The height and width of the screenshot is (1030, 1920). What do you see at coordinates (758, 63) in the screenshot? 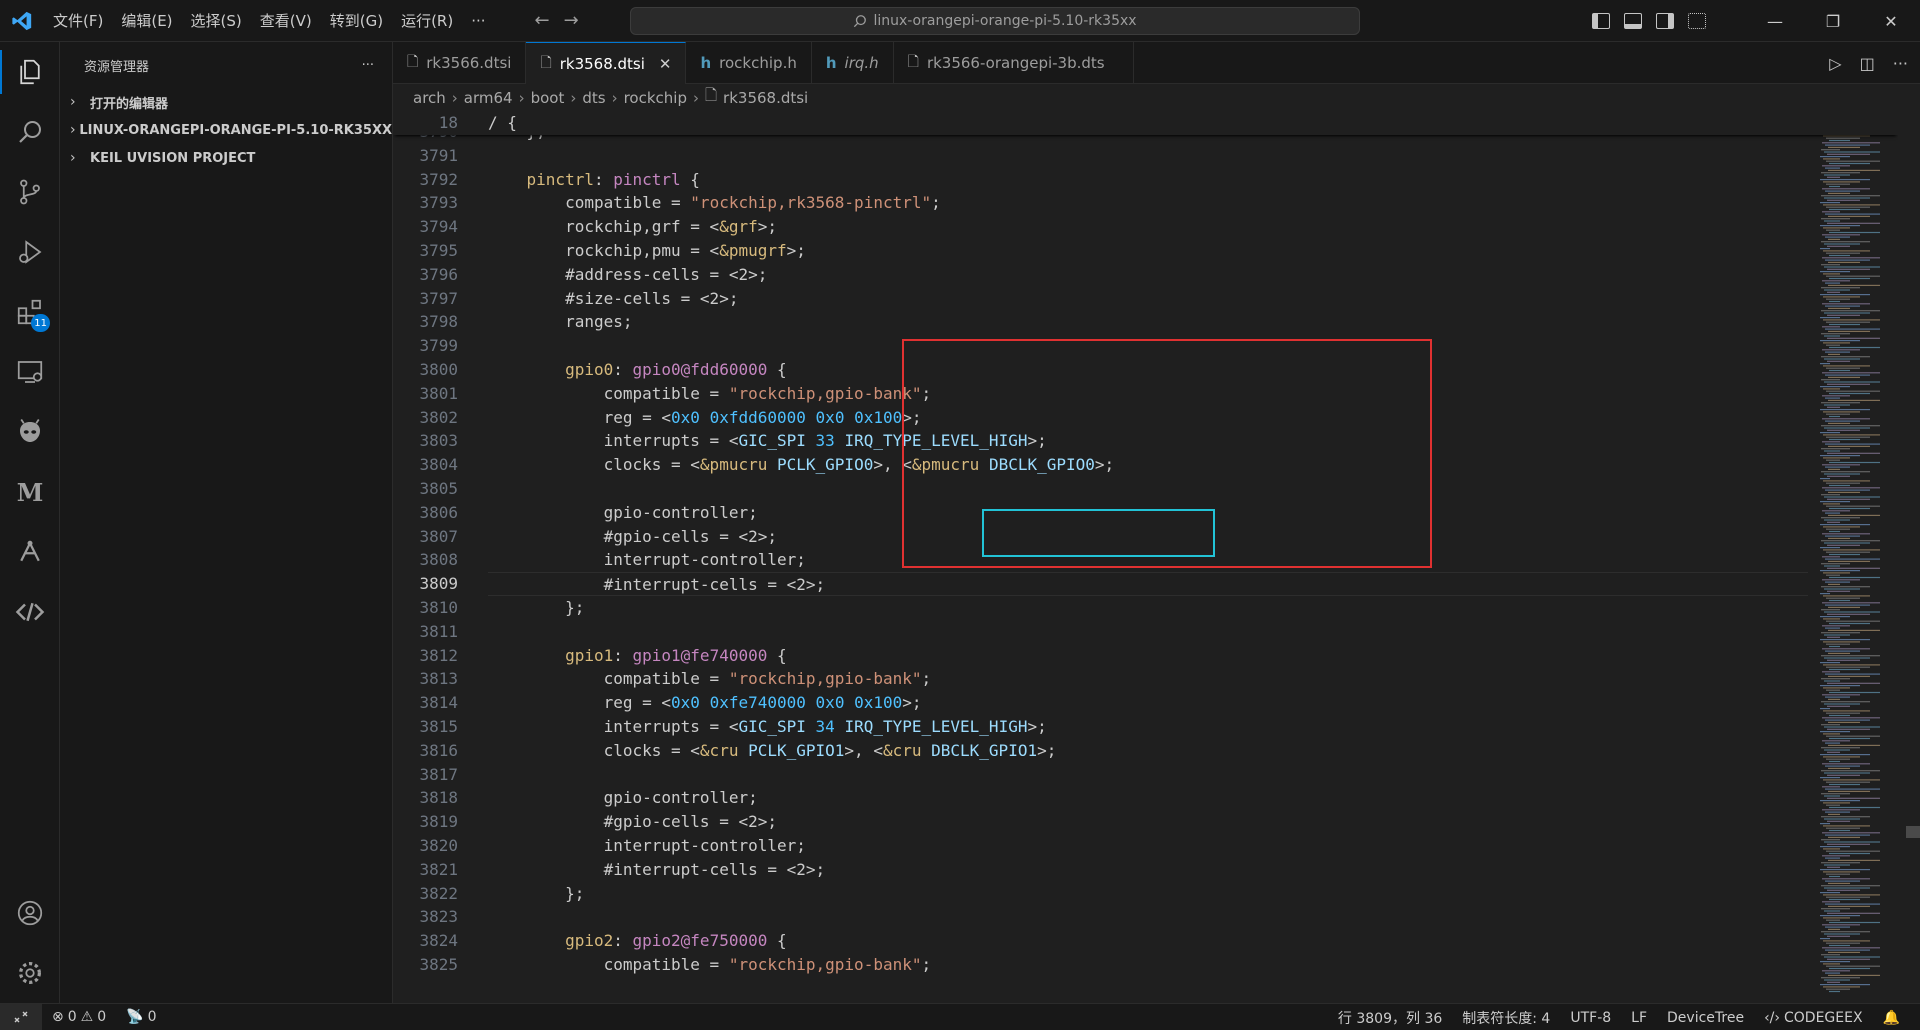
I see `tab-label: rockchip.h` at bounding box center [758, 63].